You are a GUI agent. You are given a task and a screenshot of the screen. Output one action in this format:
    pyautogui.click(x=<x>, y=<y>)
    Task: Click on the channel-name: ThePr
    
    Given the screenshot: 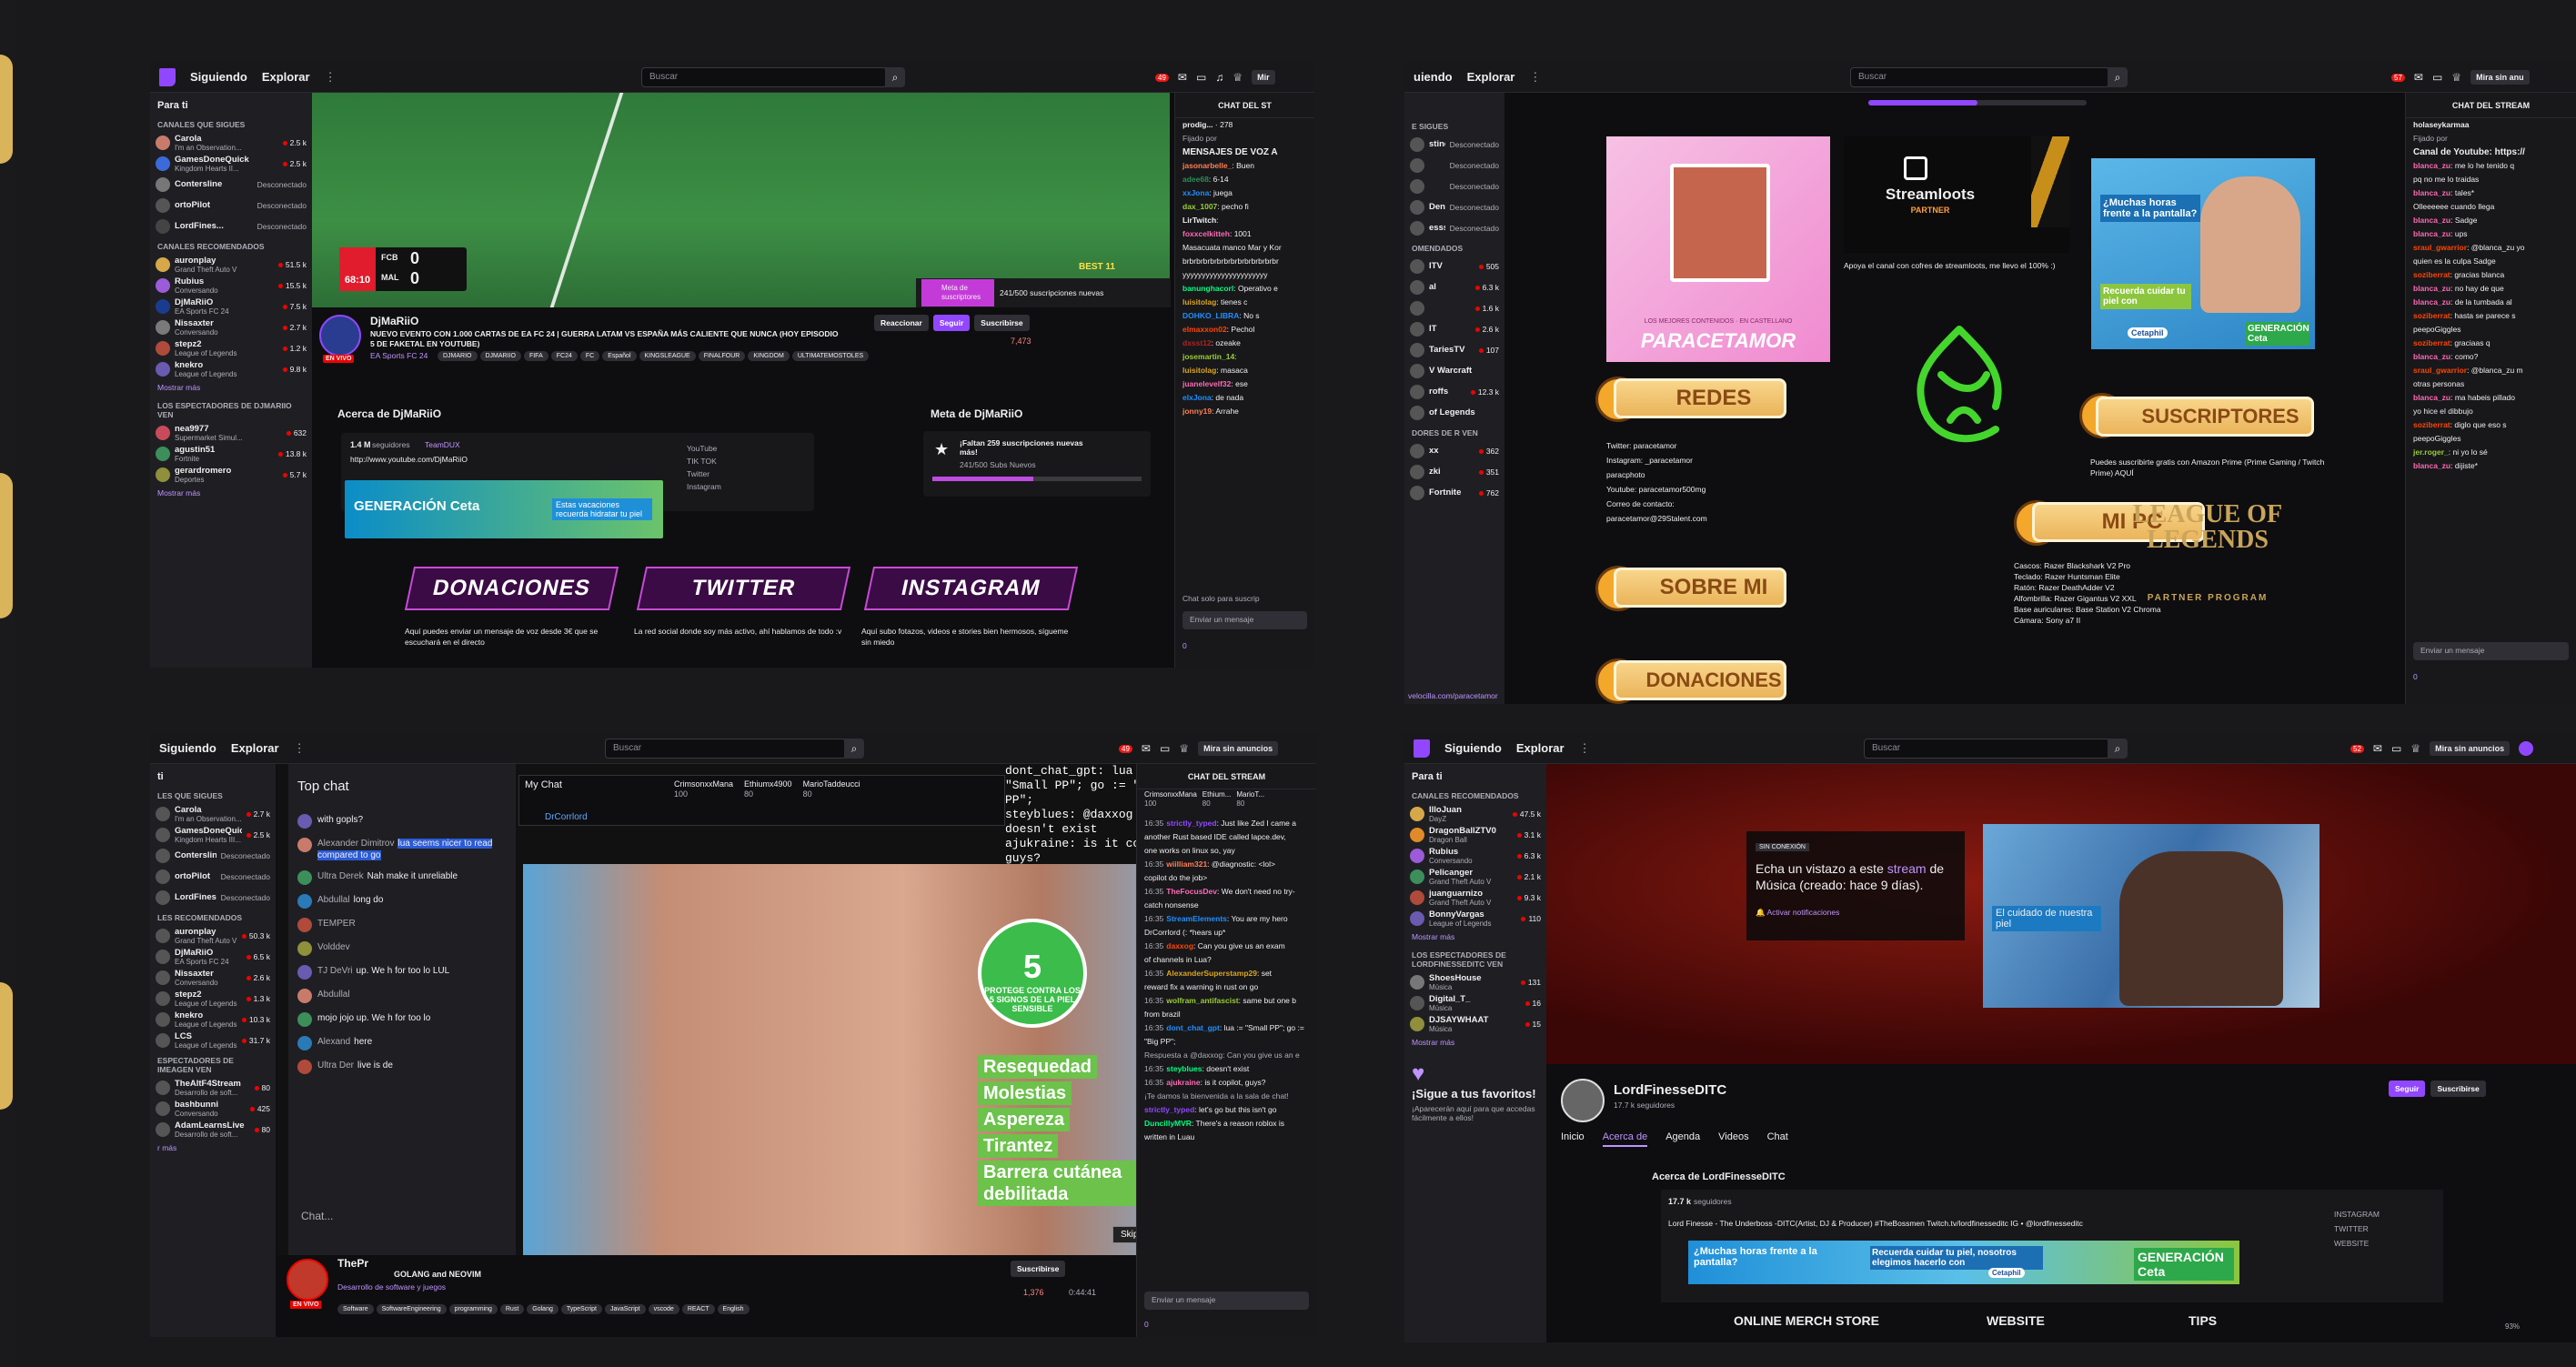 What is the action you would take?
    pyautogui.click(x=352, y=1263)
    